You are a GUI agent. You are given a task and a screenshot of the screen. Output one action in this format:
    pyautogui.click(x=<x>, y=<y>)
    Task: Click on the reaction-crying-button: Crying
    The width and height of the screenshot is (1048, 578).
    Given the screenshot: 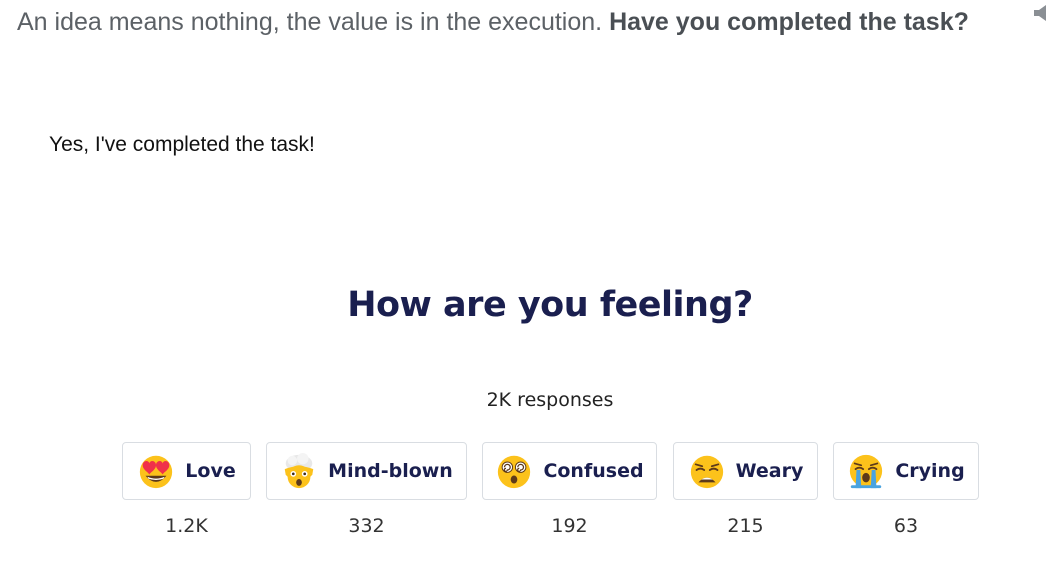 What is the action you would take?
    pyautogui.click(x=906, y=471)
    